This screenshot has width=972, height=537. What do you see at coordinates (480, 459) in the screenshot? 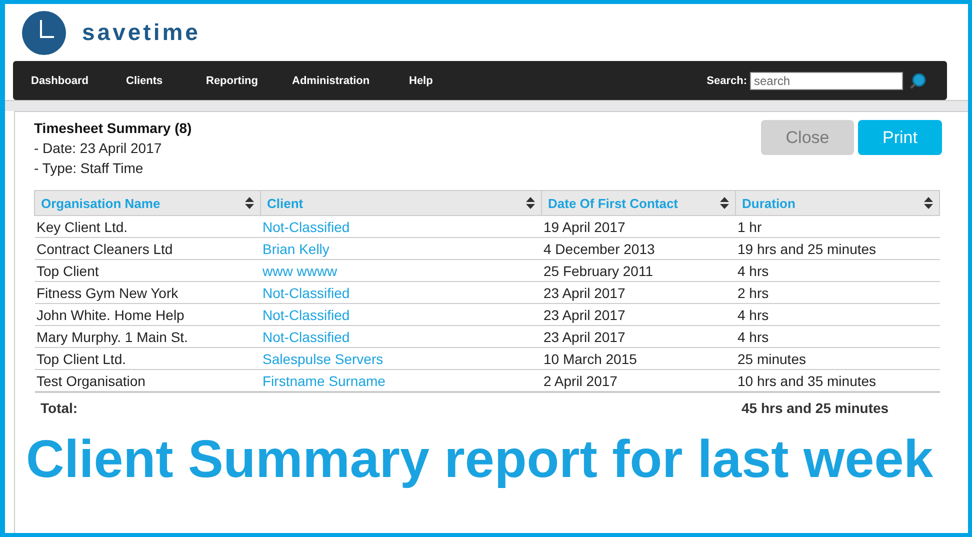
I see `caption-text: Client Summary report for last week` at bounding box center [480, 459].